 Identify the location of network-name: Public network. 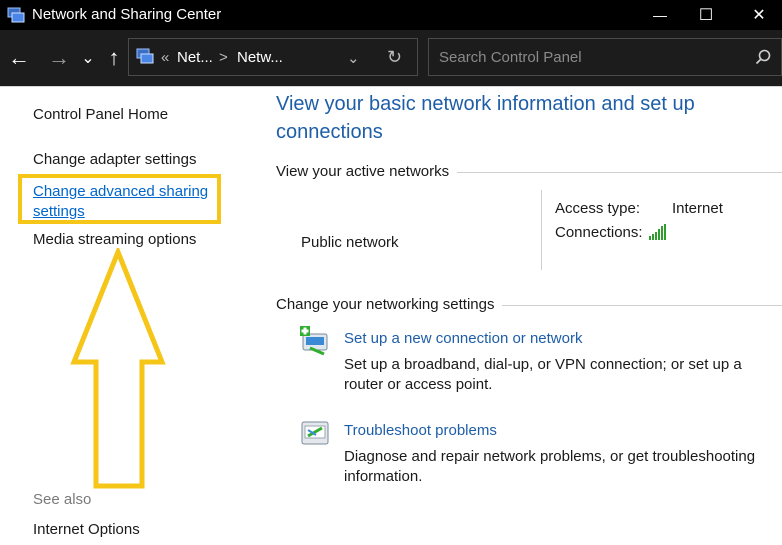
(350, 242).